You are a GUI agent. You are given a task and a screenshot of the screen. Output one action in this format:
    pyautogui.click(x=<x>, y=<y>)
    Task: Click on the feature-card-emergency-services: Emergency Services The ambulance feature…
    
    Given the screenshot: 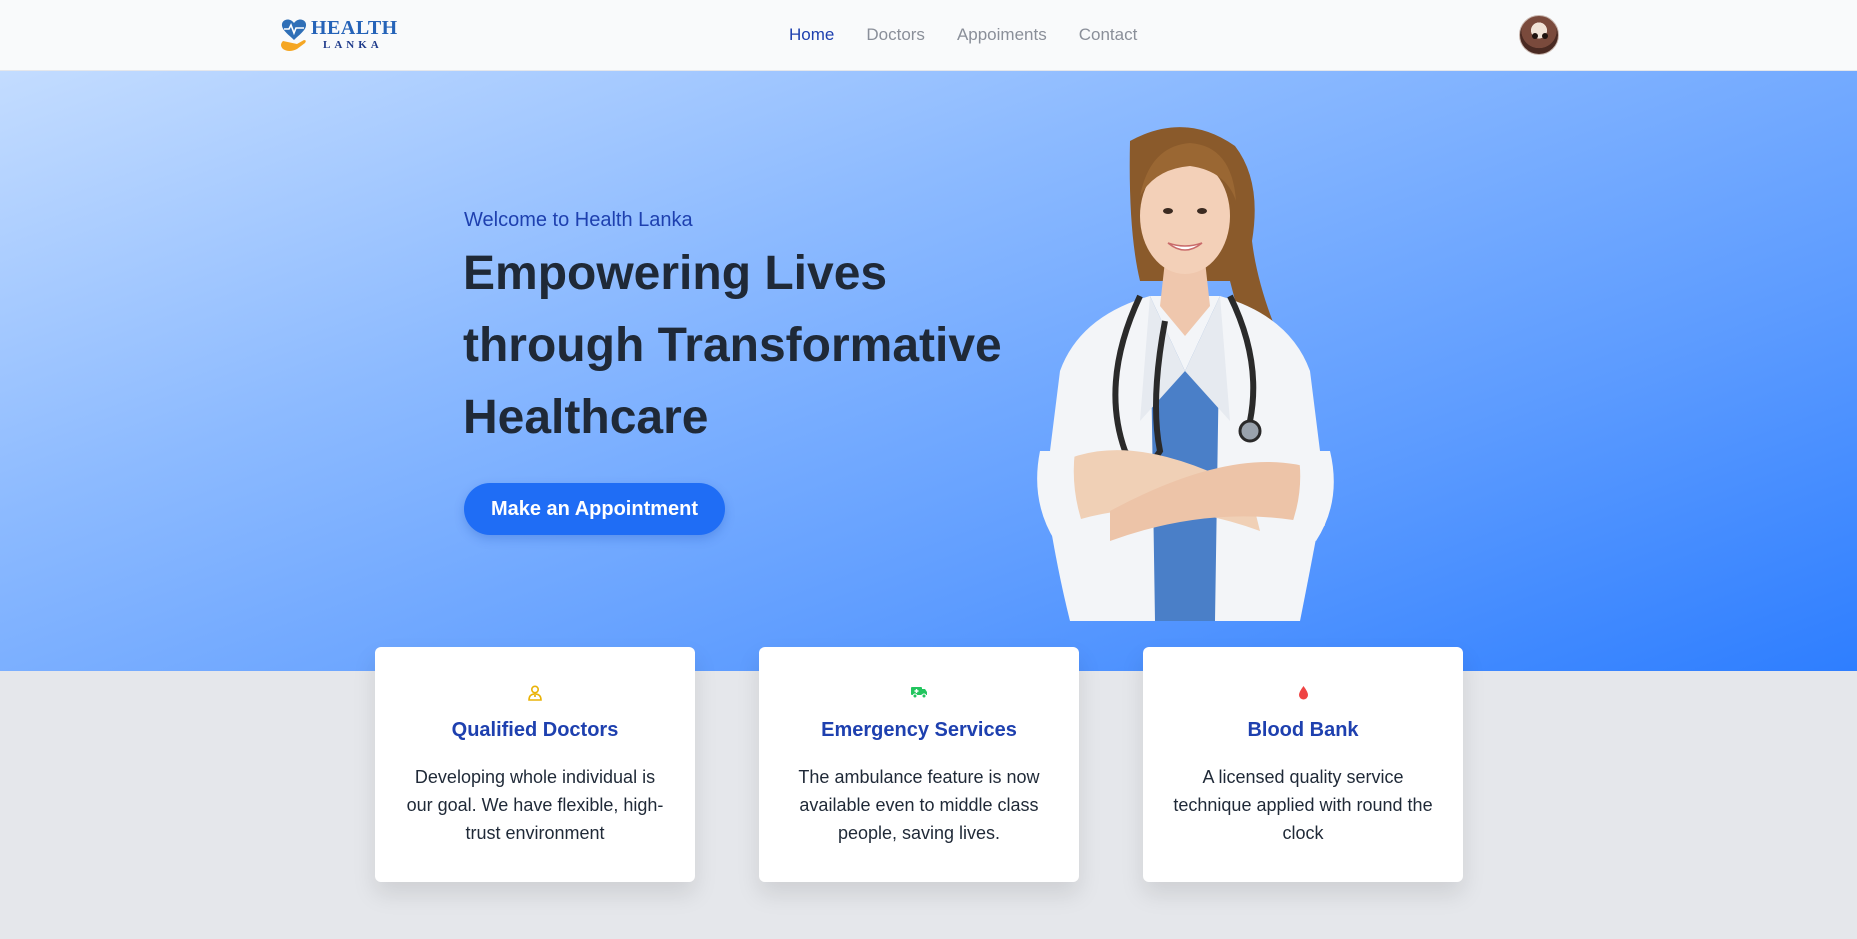 What is the action you would take?
    pyautogui.click(x=919, y=764)
    